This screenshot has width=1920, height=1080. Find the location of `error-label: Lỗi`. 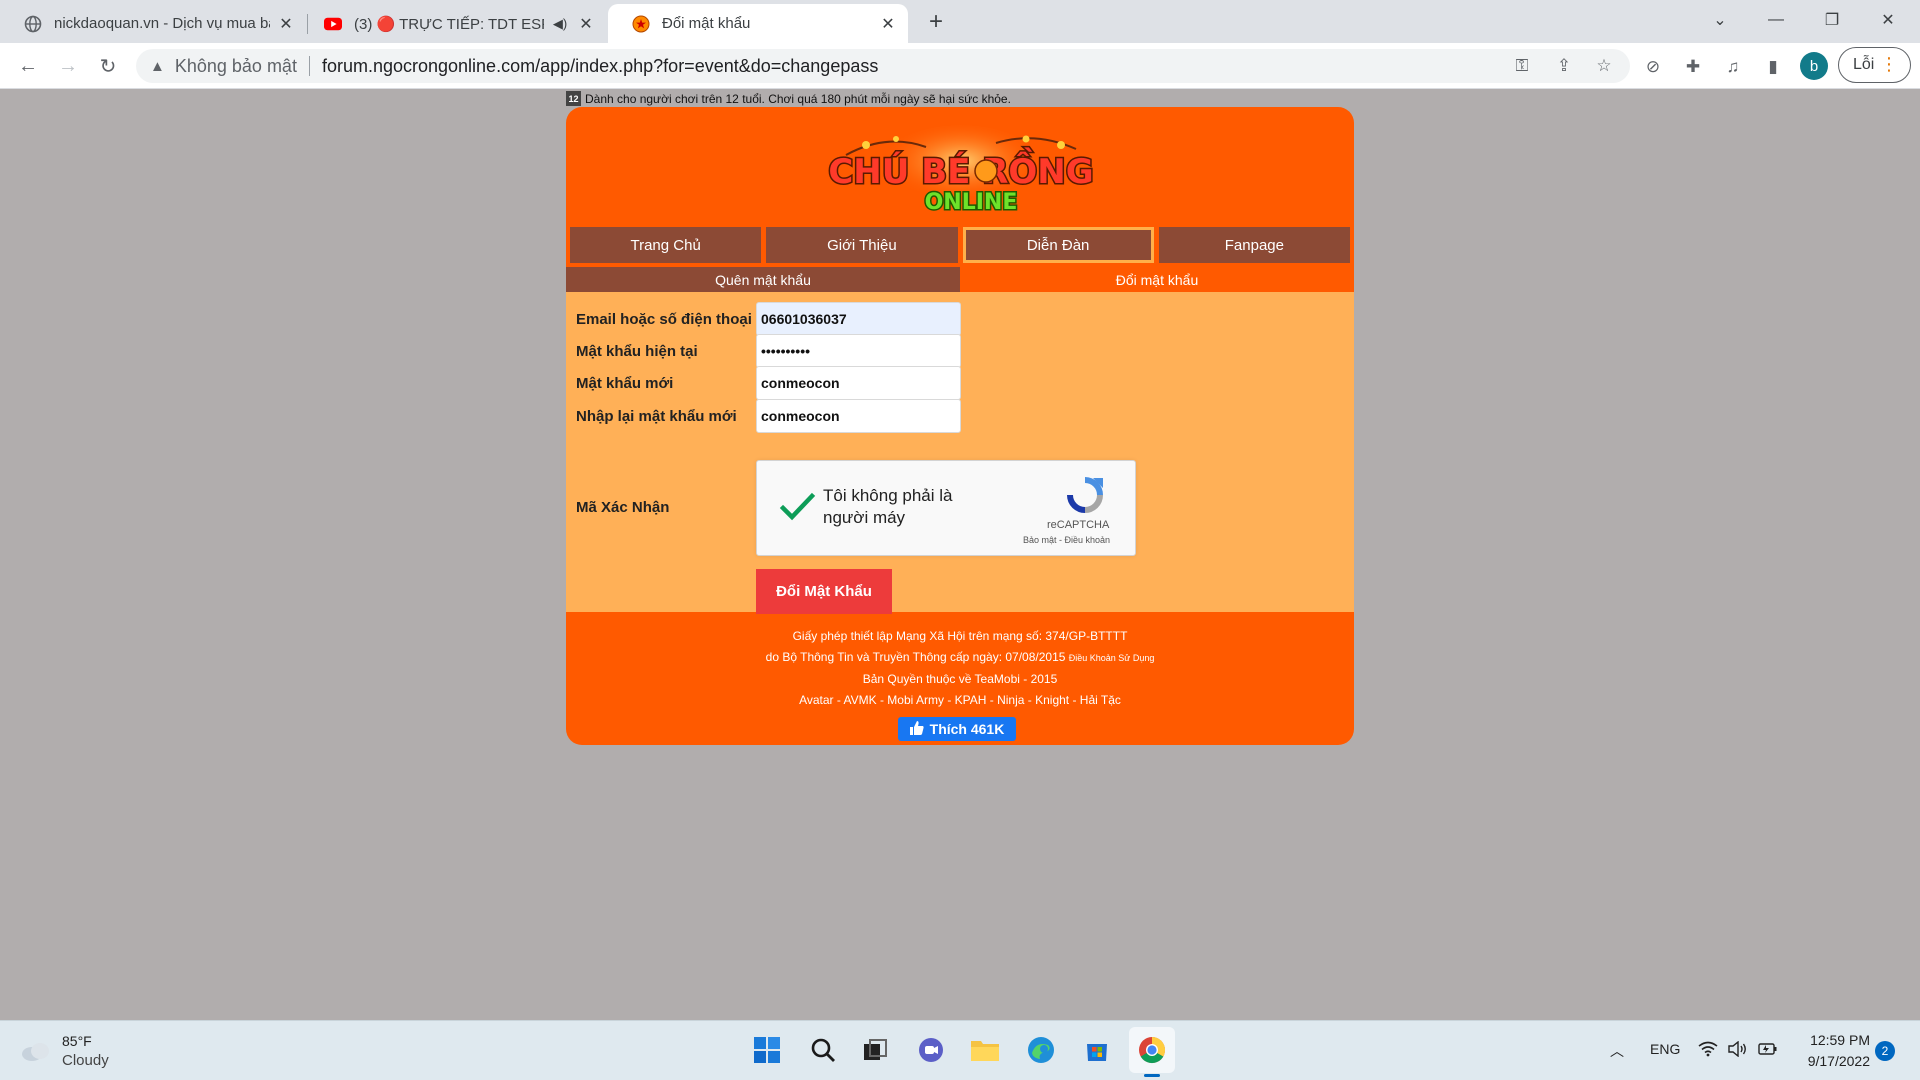

error-label: Lỗi is located at coordinates (1864, 64).